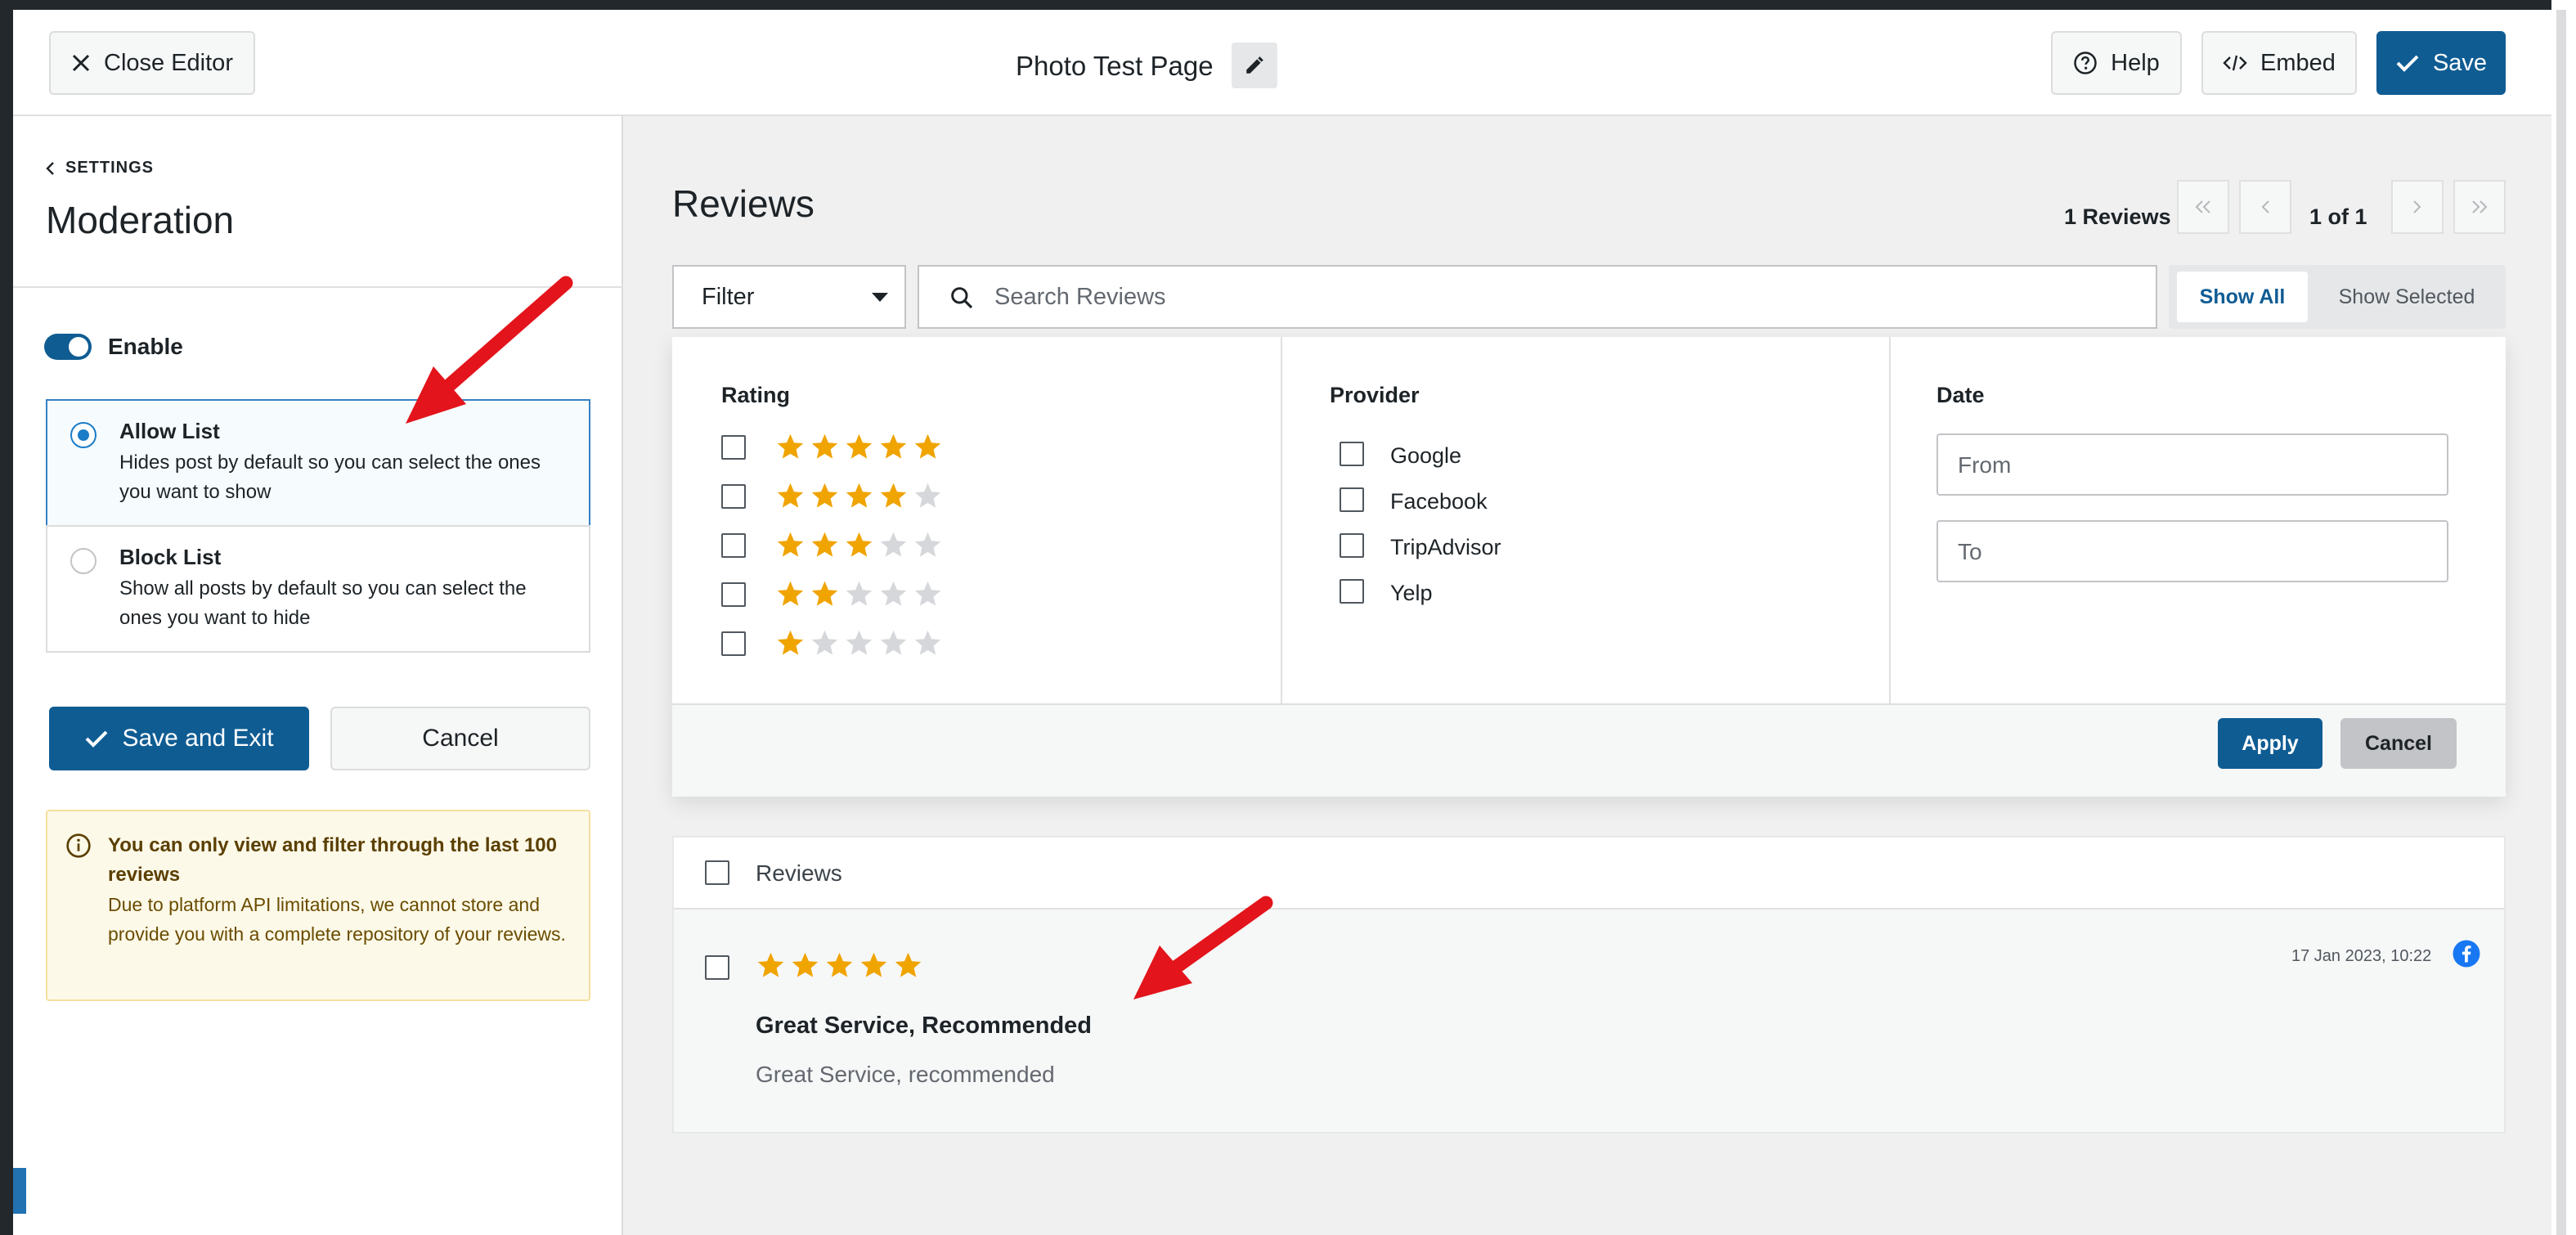  What do you see at coordinates (2191, 465) in the screenshot?
I see `date-from-input` at bounding box center [2191, 465].